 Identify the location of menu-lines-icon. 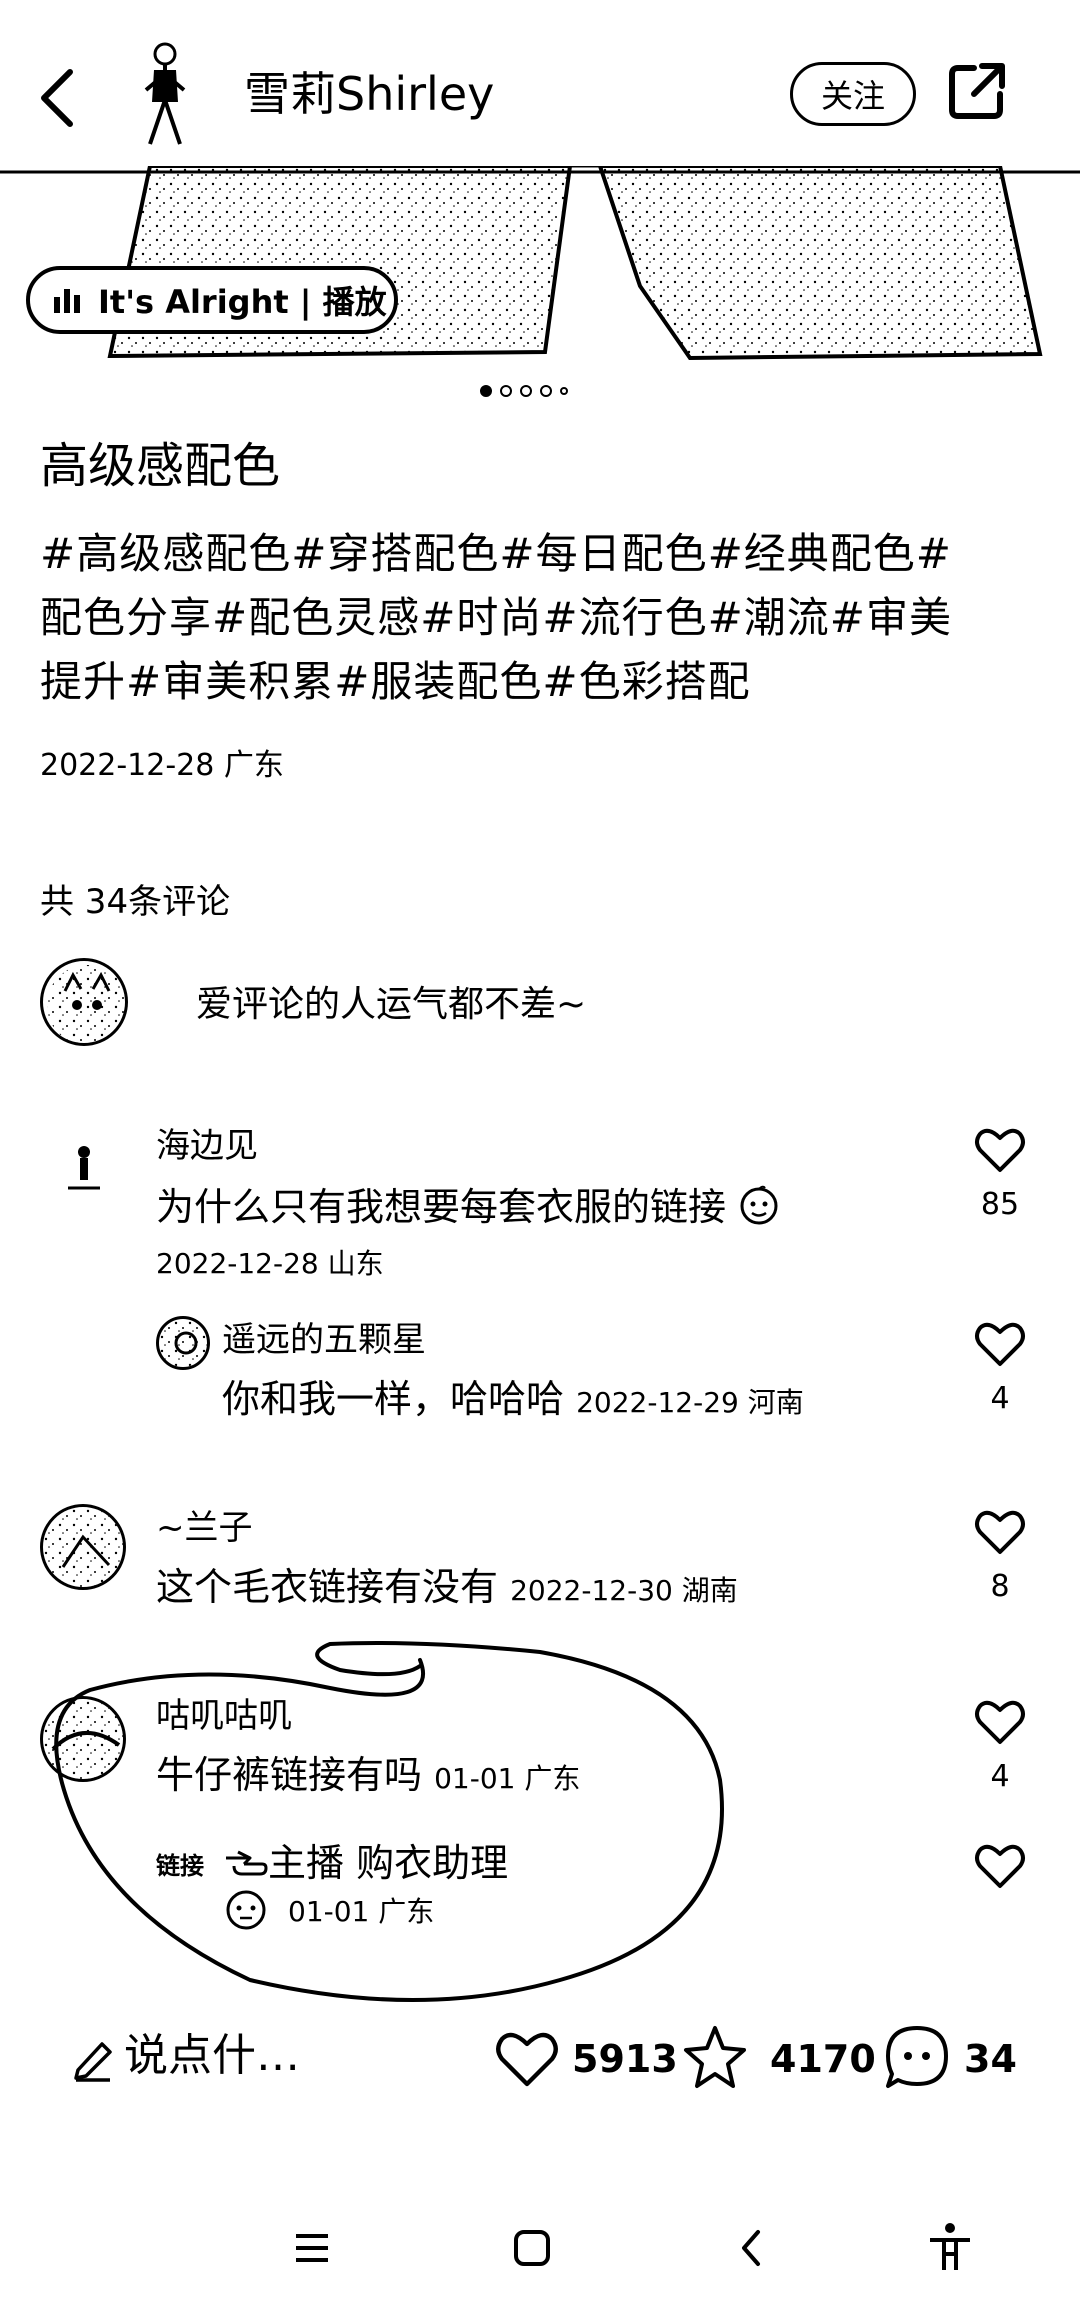
(312, 2248).